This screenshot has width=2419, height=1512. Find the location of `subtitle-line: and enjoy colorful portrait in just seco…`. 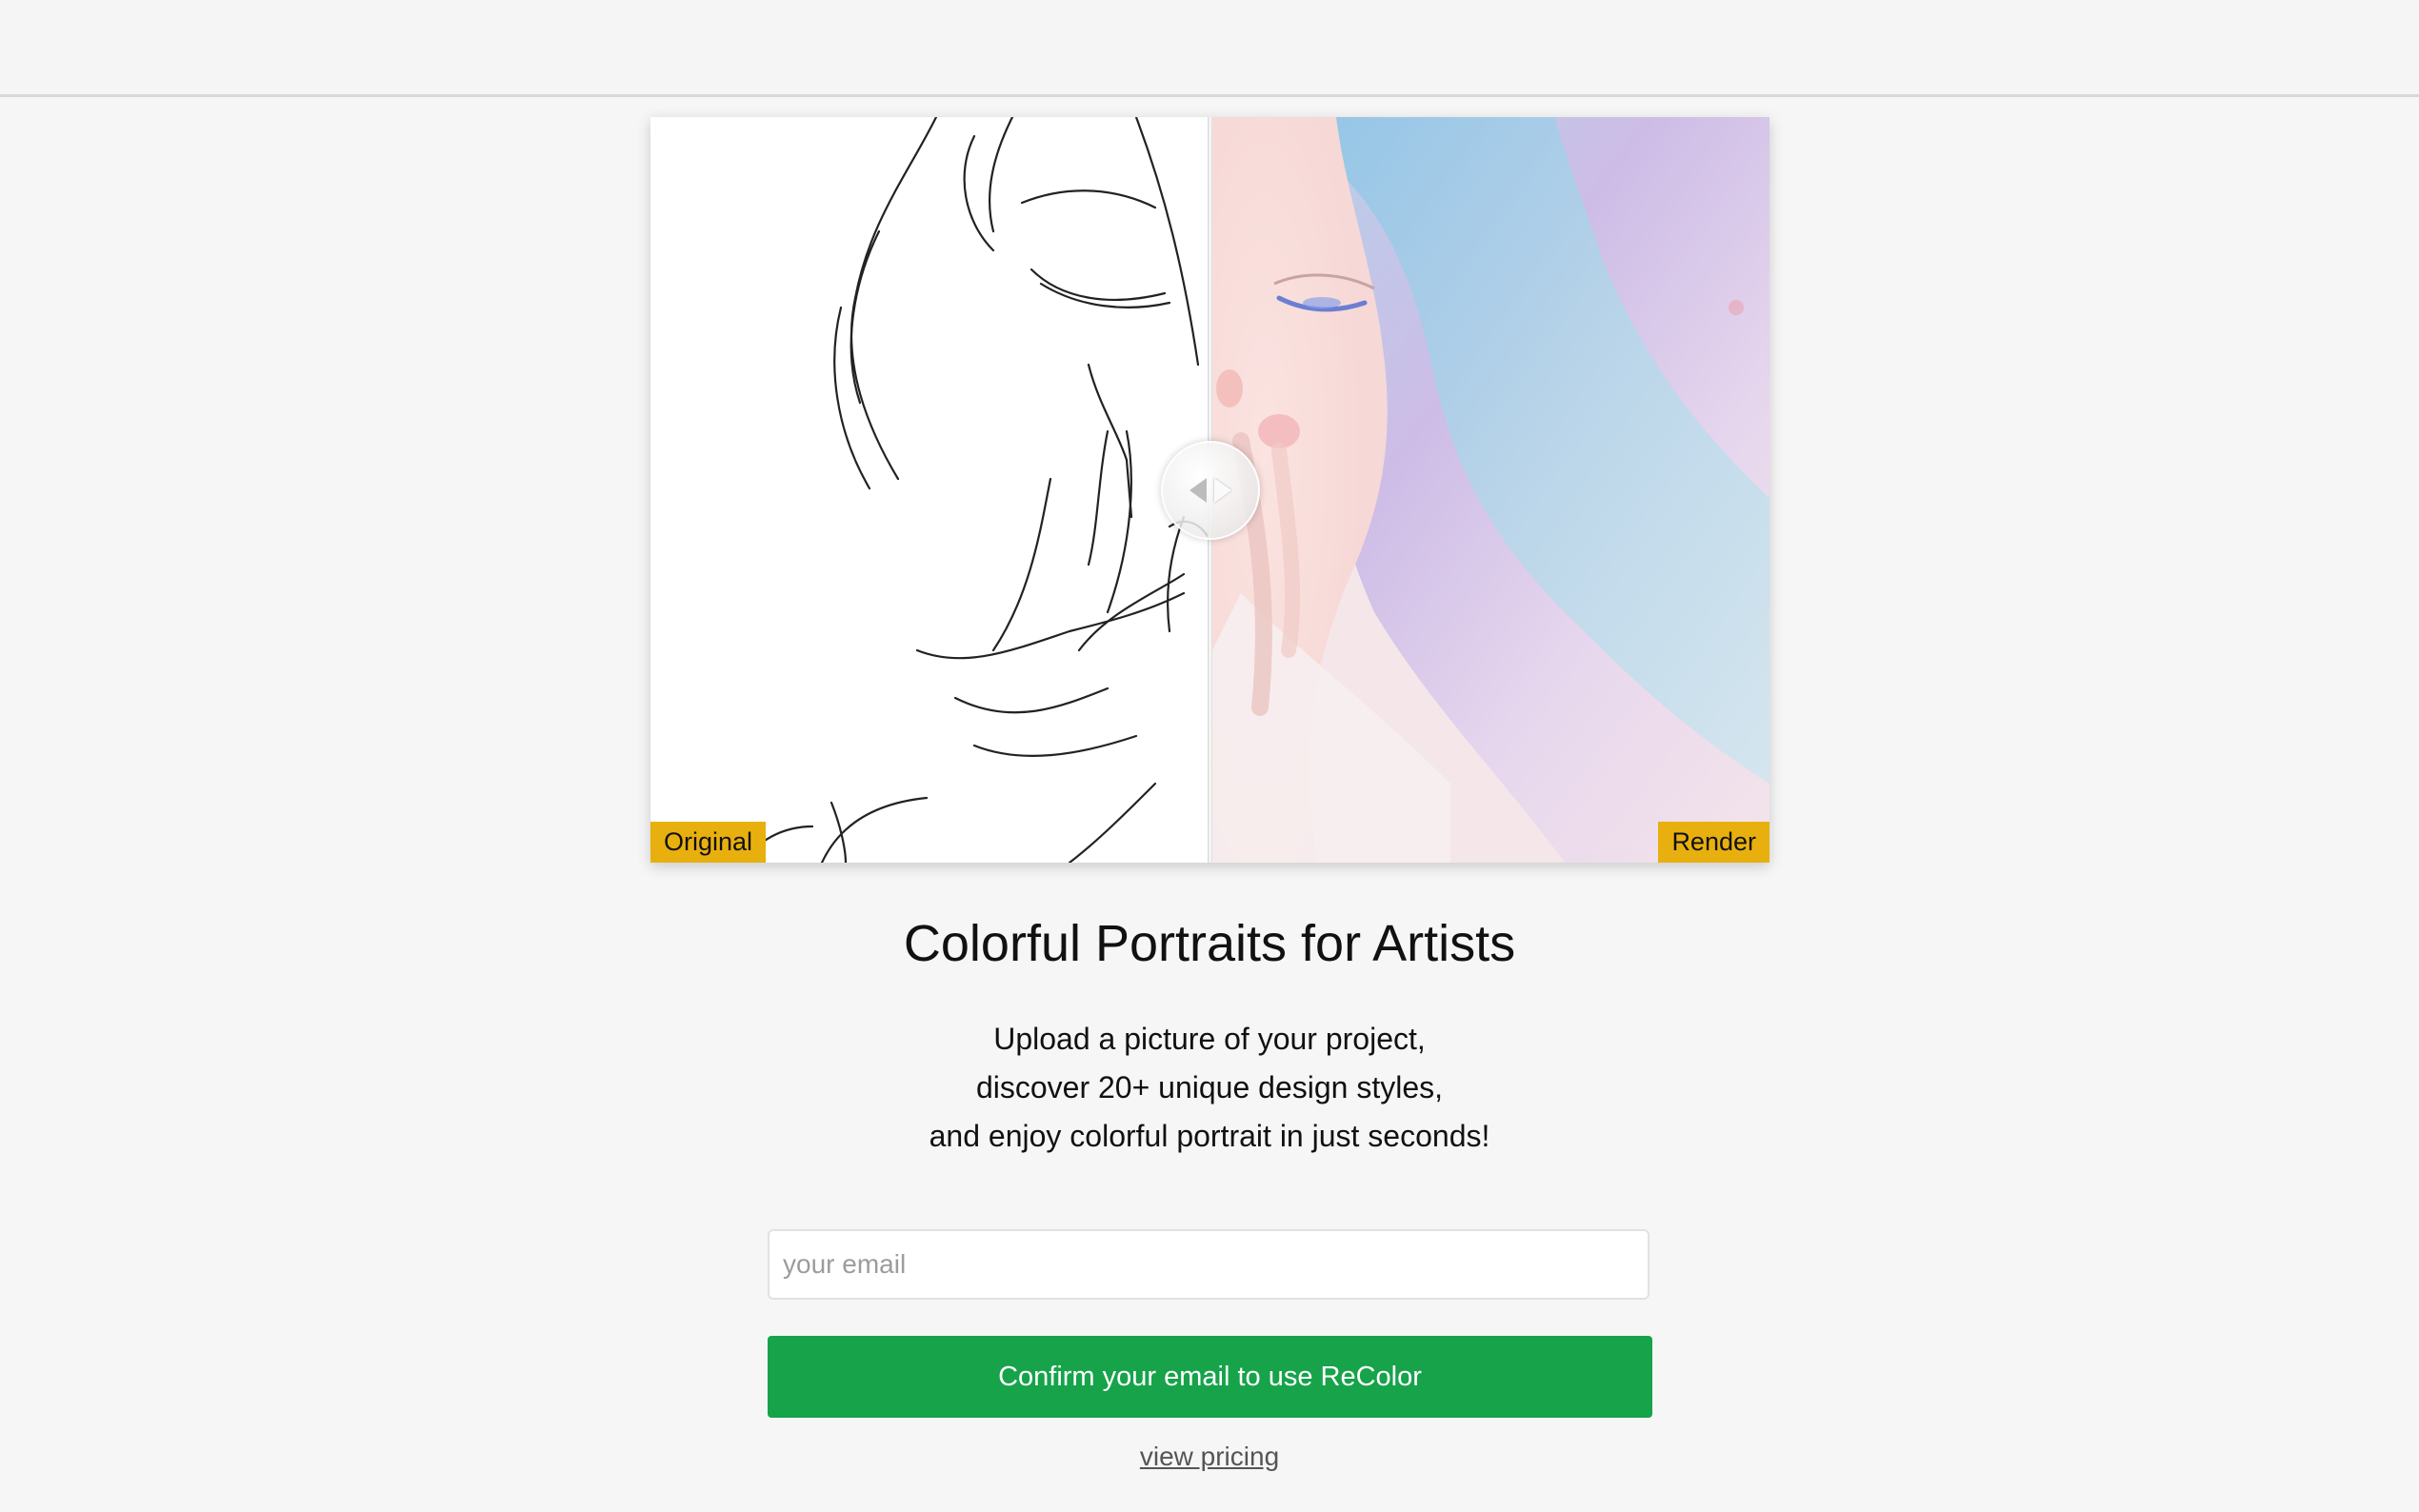

subtitle-line: and enjoy colorful portrait in just seco… is located at coordinates (1209, 1136).